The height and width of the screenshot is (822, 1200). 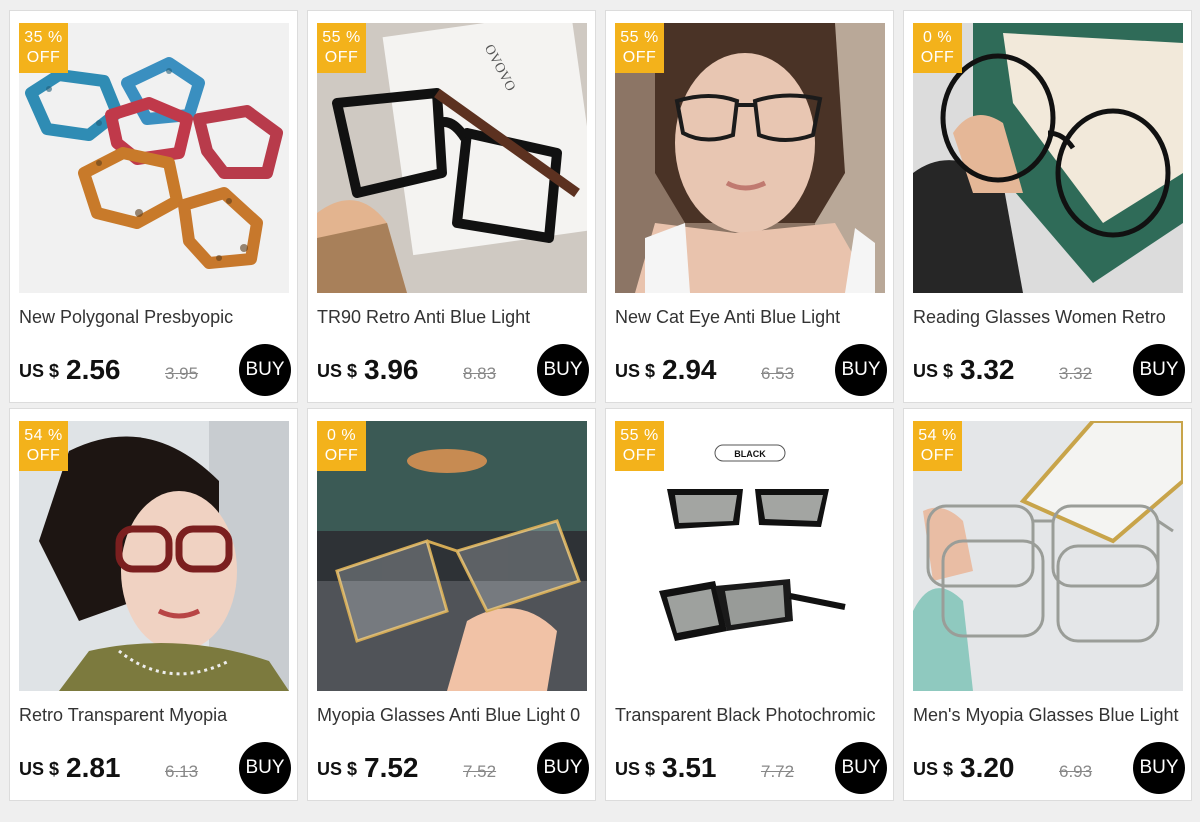 What do you see at coordinates (778, 373) in the screenshot?
I see `original-price: 6.53` at bounding box center [778, 373].